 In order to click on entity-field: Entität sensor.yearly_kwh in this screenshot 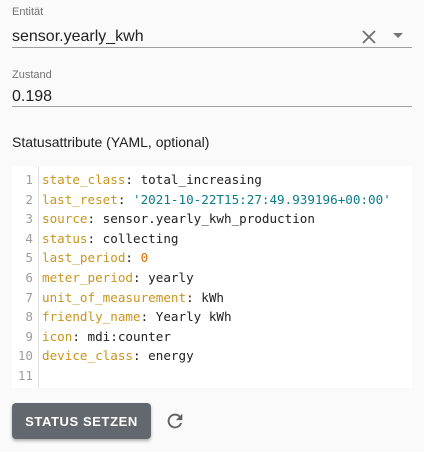, I will do `click(212, 26)`.